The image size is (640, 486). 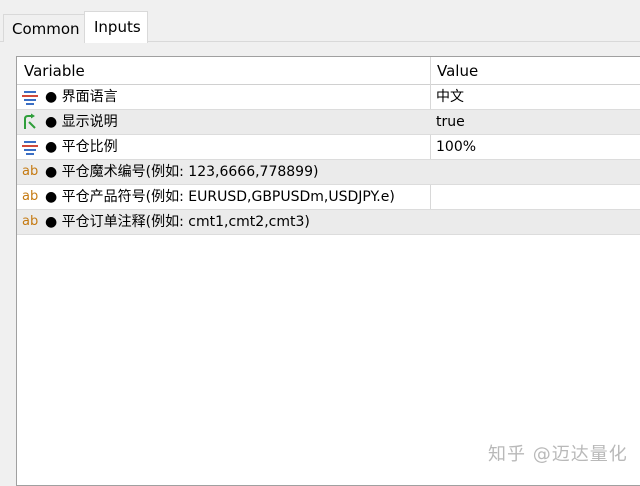 What do you see at coordinates (450, 122) in the screenshot?
I see `variable-value: true` at bounding box center [450, 122].